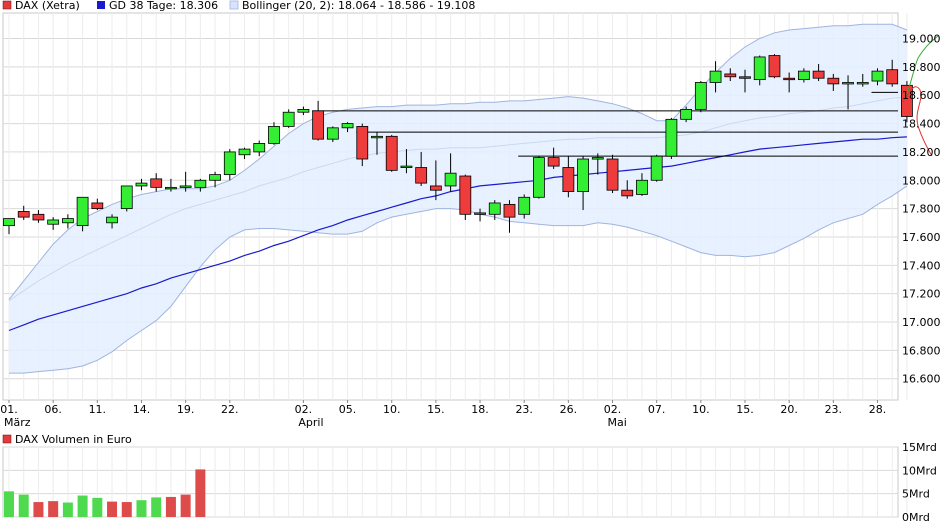 The height and width of the screenshot is (530, 940). What do you see at coordinates (919, 470) in the screenshot?
I see `volume-y-tick-label: 10Mrd` at bounding box center [919, 470].